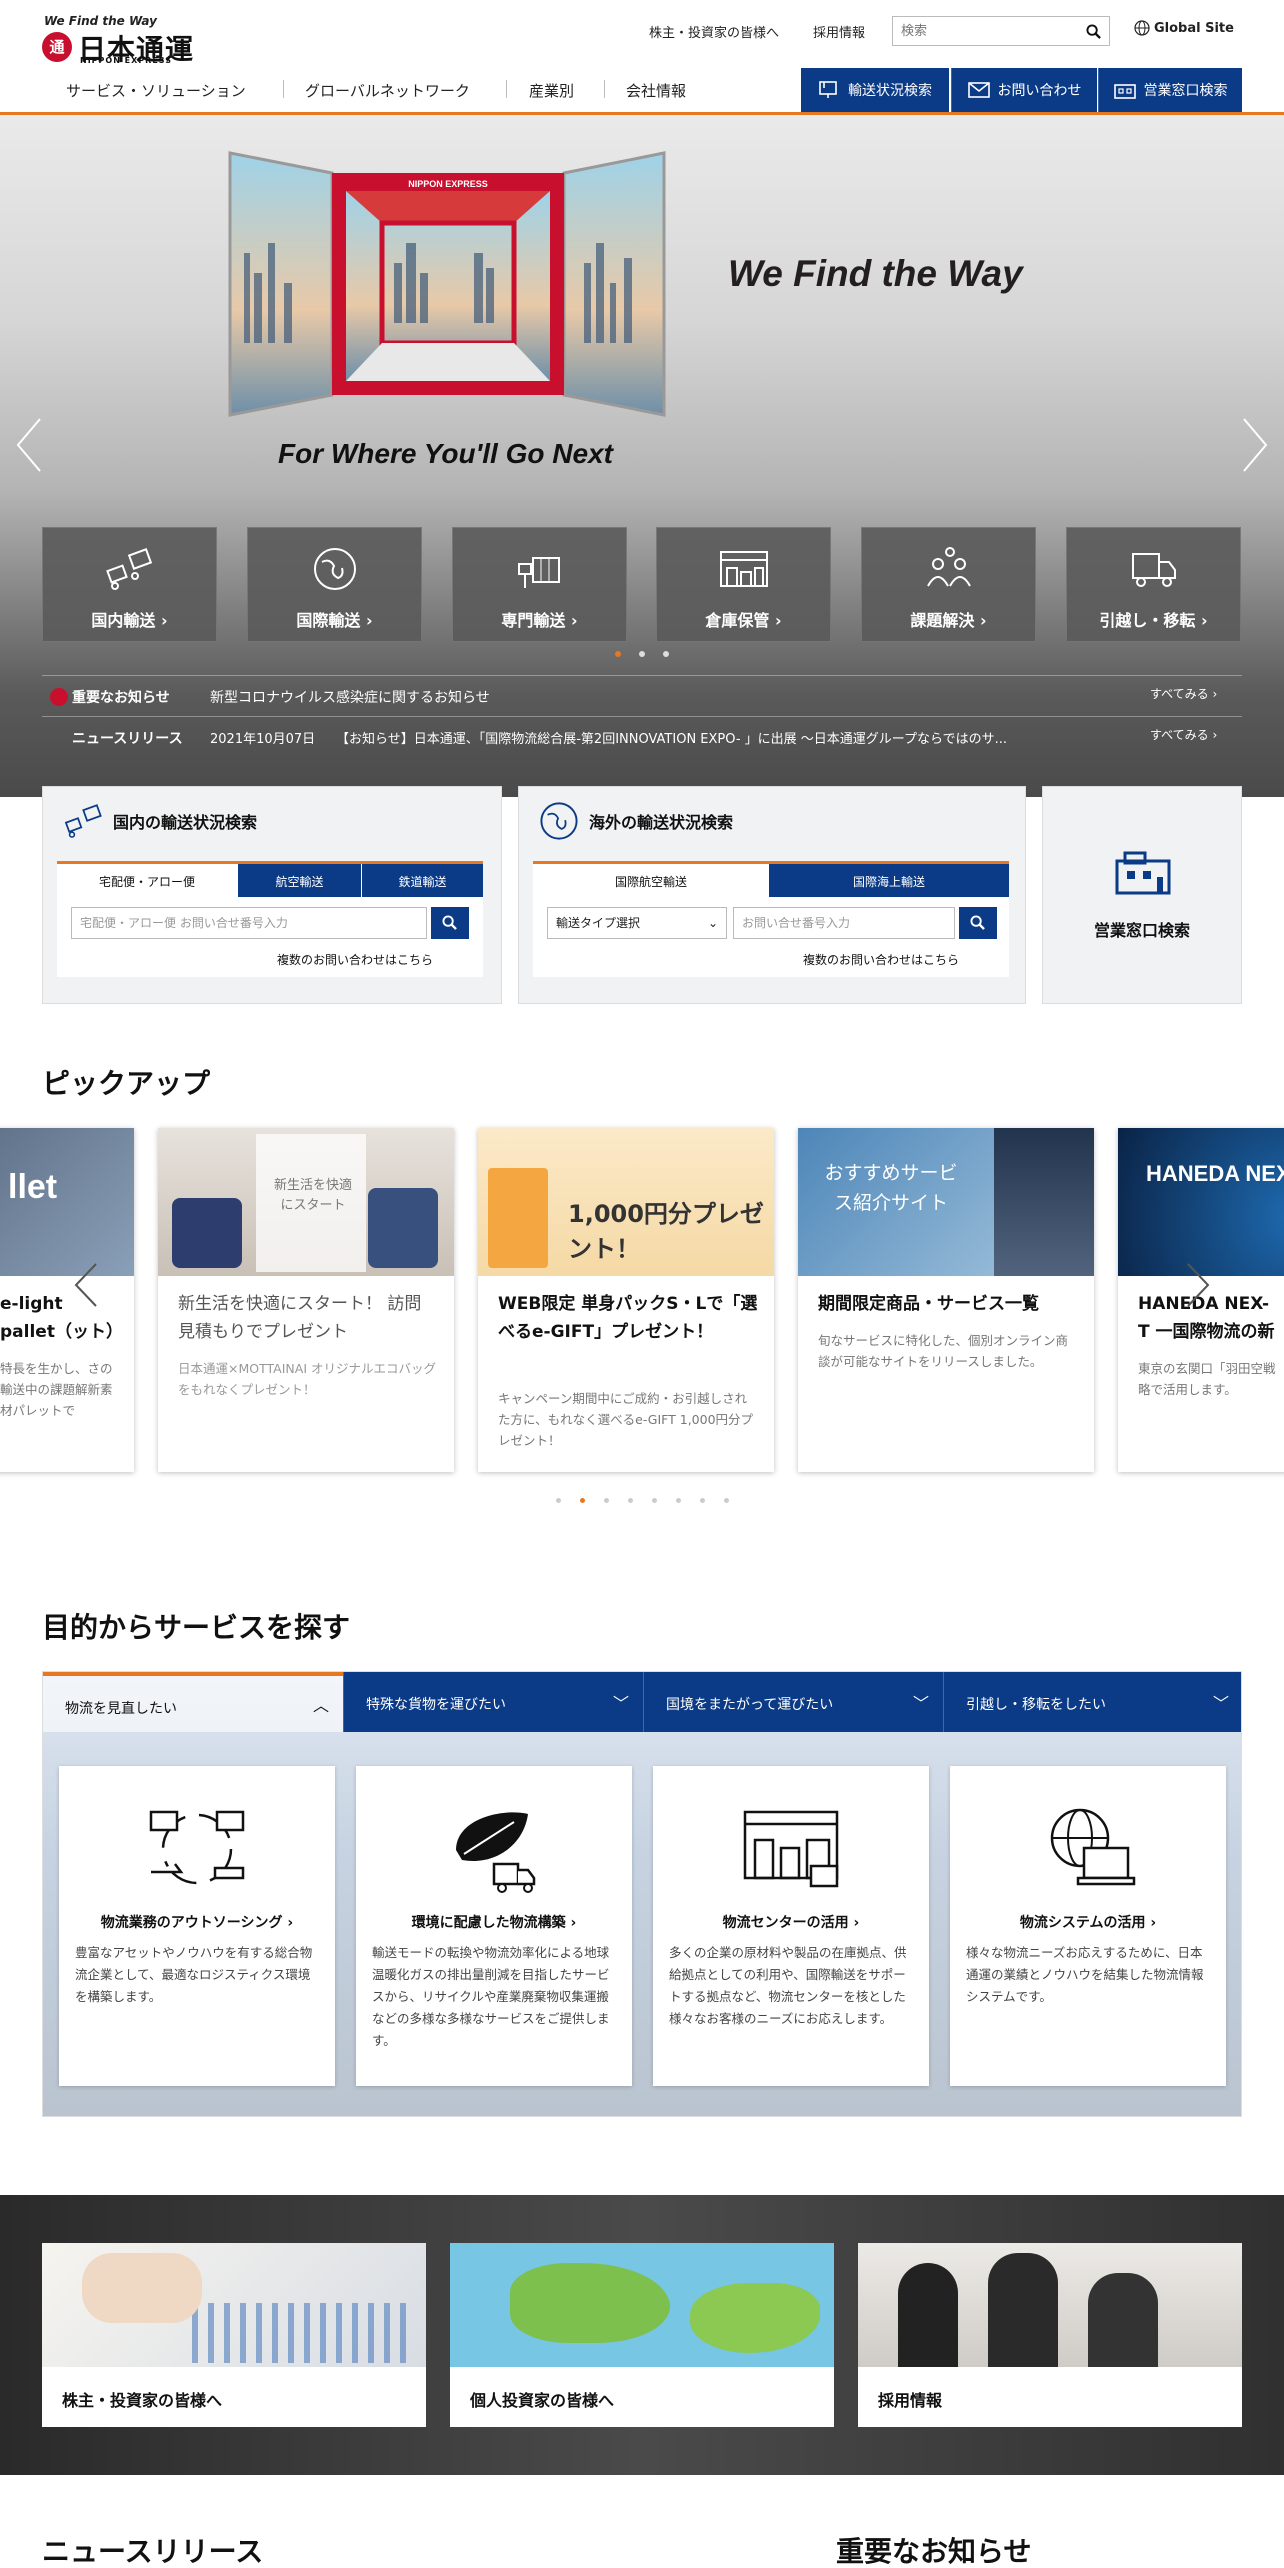 This screenshot has height=2568, width=1284. Describe the element at coordinates (350, 697) in the screenshot. I see `important-notice-link: 新型コロナウイルス感染症に関するお知らせ` at that location.